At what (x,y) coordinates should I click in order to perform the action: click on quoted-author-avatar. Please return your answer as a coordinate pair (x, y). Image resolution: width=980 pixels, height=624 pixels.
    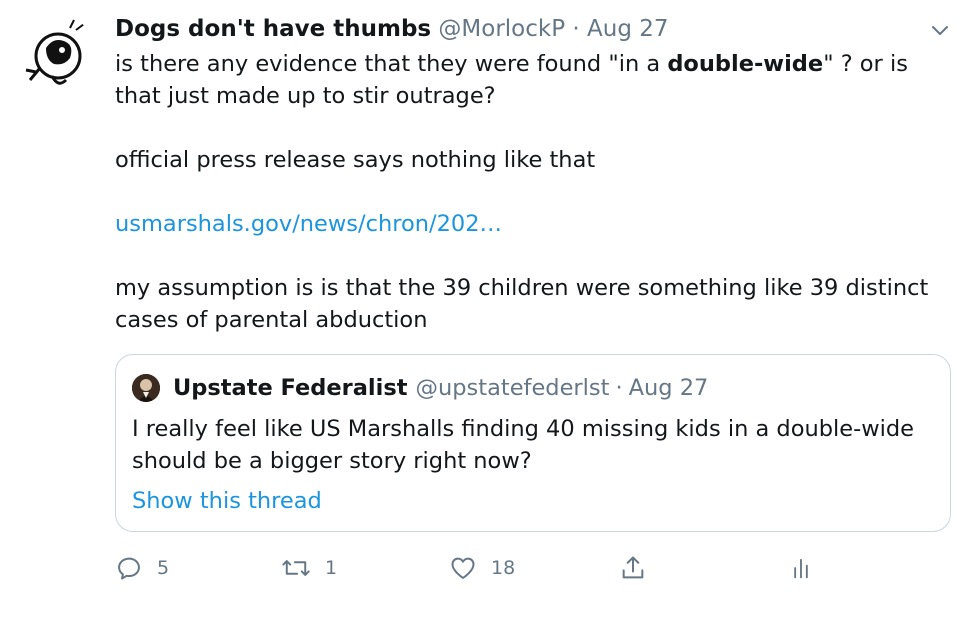
    Looking at the image, I should click on (146, 388).